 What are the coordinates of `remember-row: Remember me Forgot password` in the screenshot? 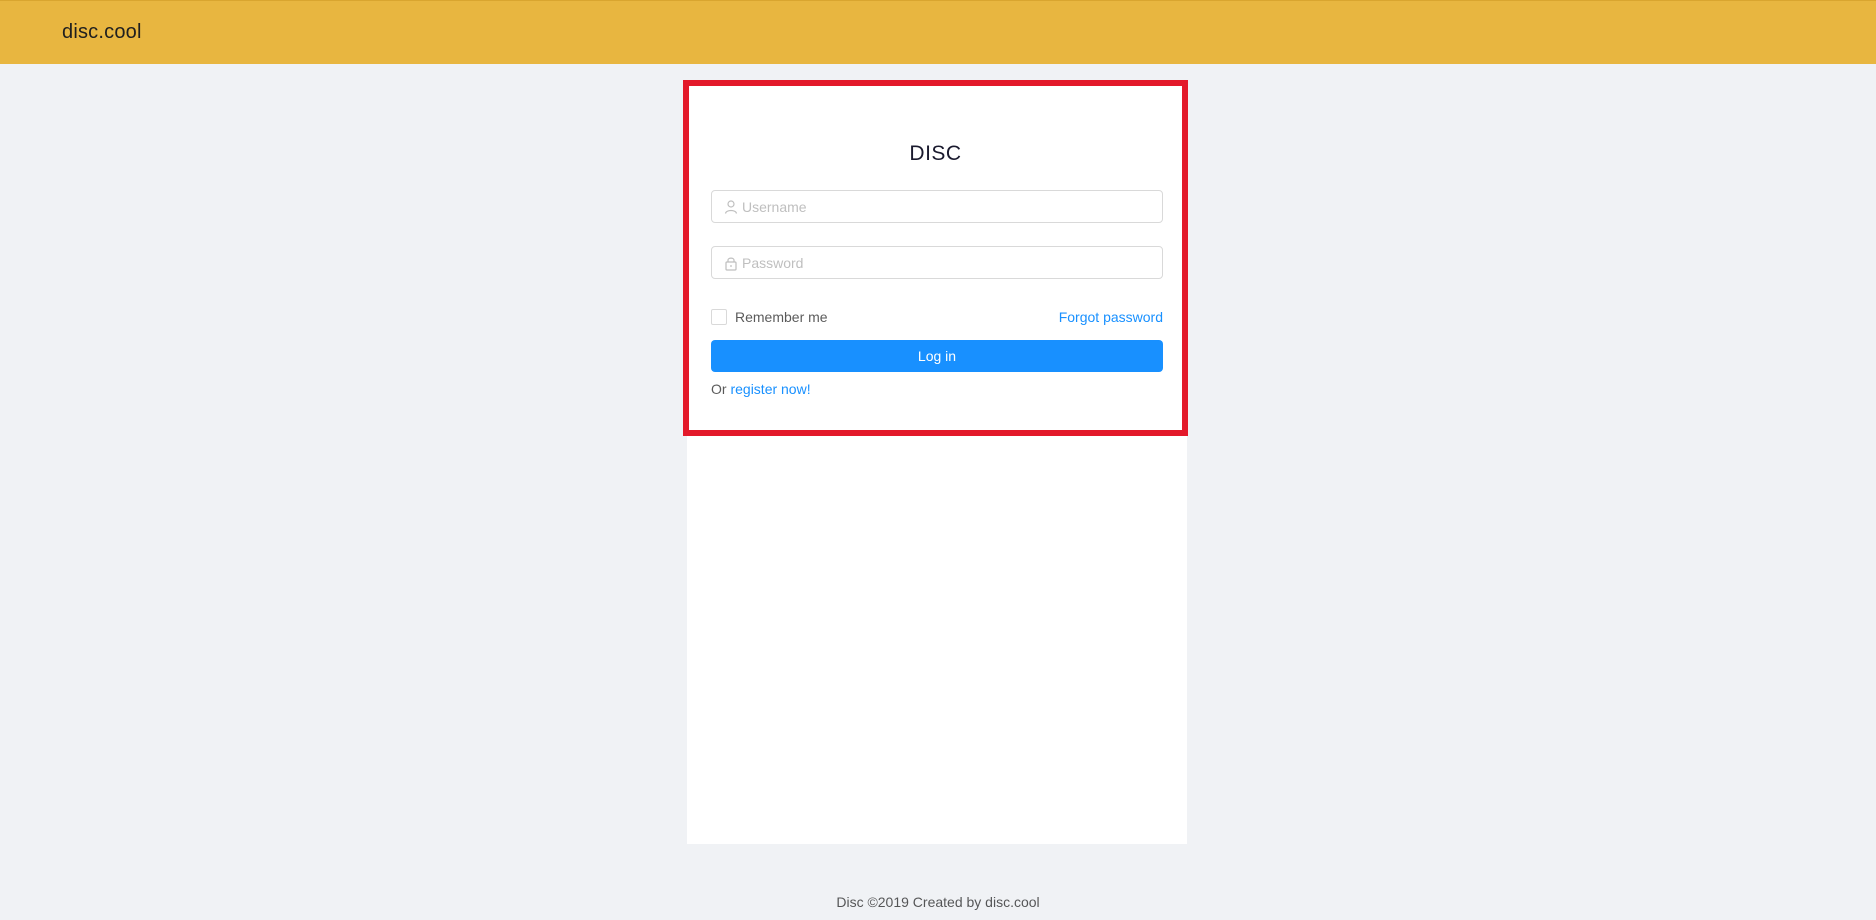 It's located at (937, 317).